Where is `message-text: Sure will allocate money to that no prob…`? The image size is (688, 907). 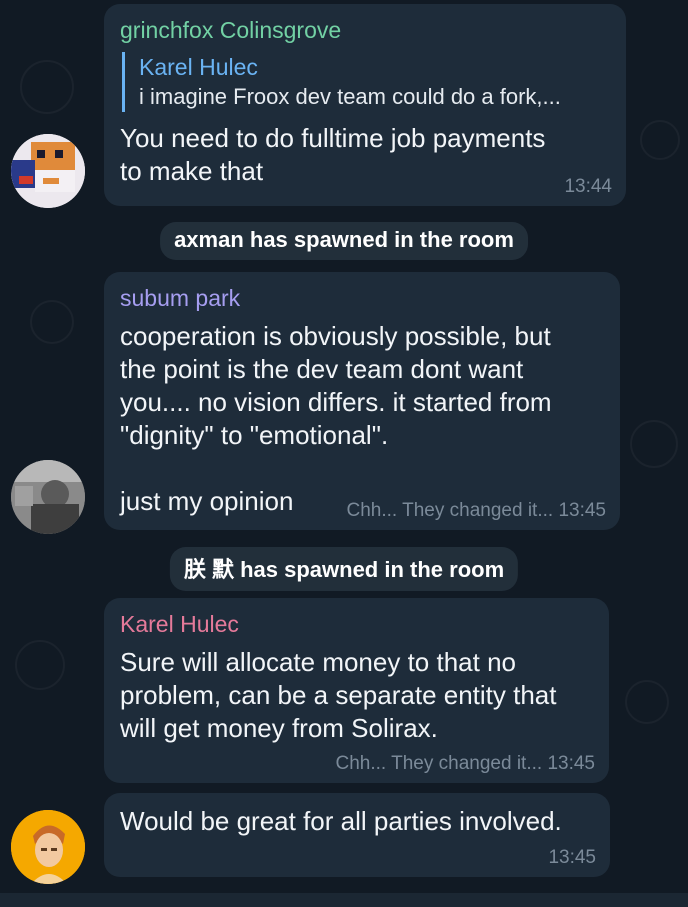
message-text: Sure will allocate money to that no prob… is located at coordinates (338, 695).